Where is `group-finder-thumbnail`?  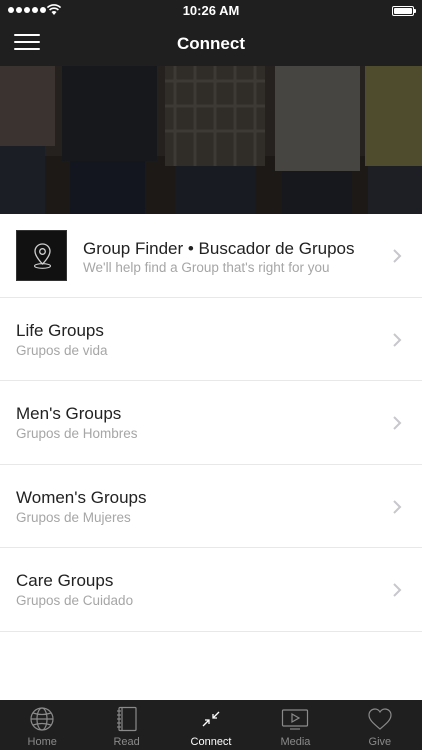
group-finder-thumbnail is located at coordinates (41, 255).